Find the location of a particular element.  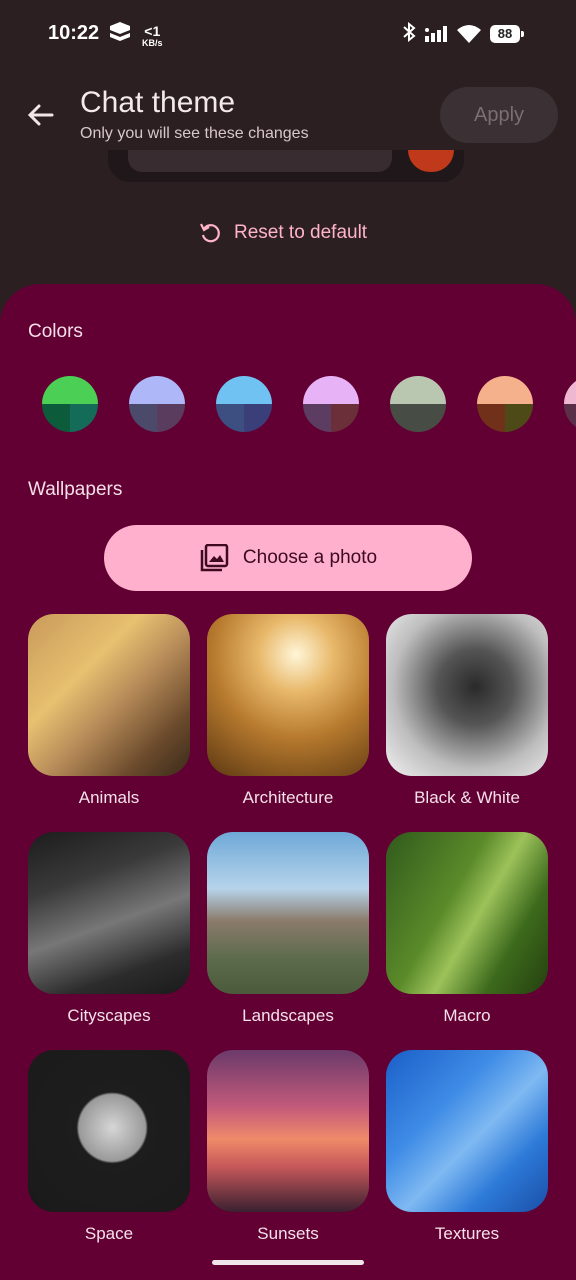

battery-indicator: 88 is located at coordinates (507, 34).